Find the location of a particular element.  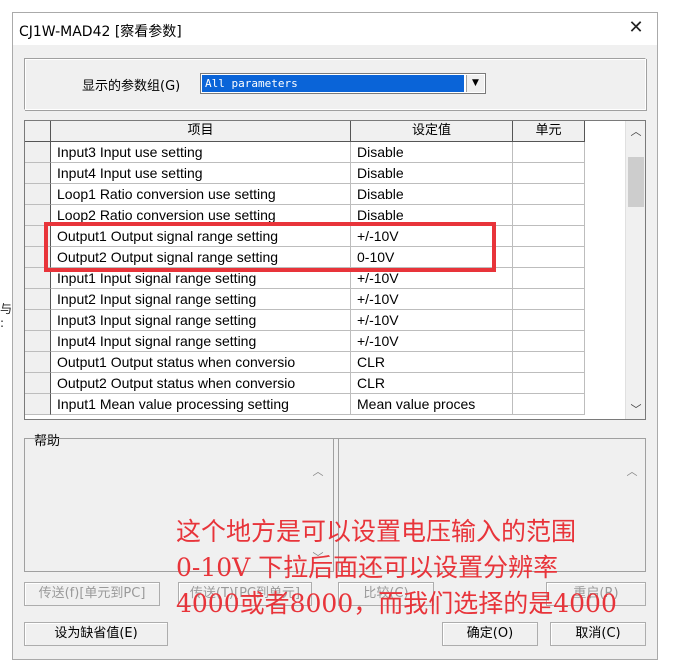

param-name-cell: Input3 Input use setting is located at coordinates (201, 152).